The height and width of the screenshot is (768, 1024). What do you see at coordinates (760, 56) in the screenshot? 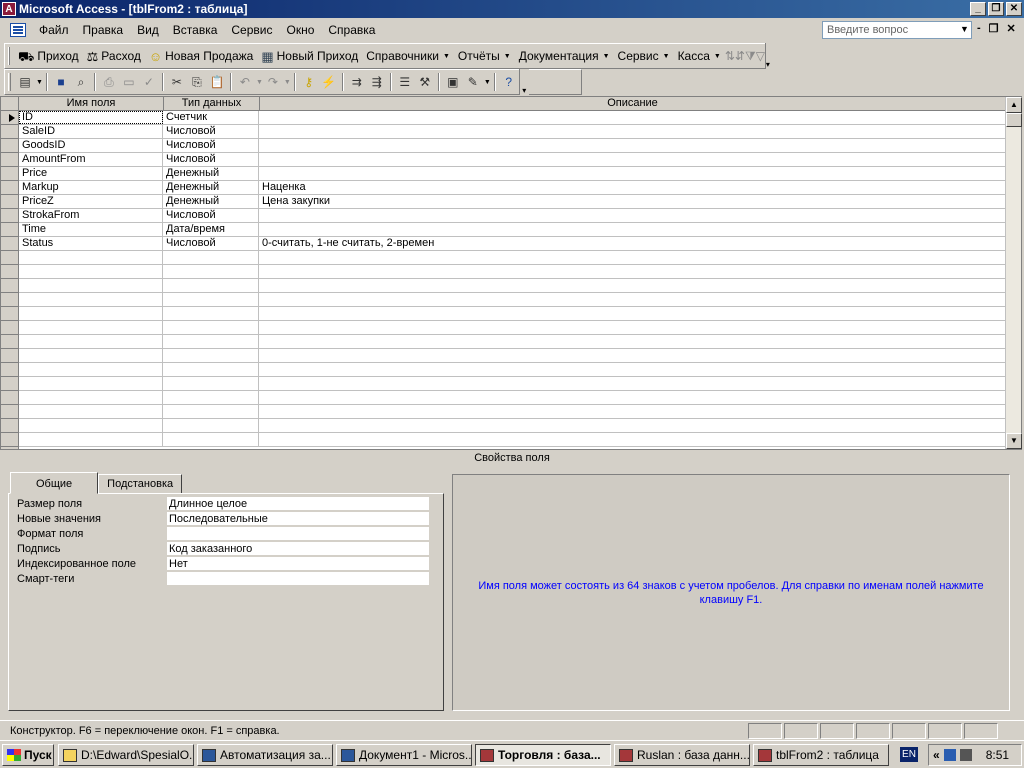
I see `filter-icon: ▽` at bounding box center [760, 56].